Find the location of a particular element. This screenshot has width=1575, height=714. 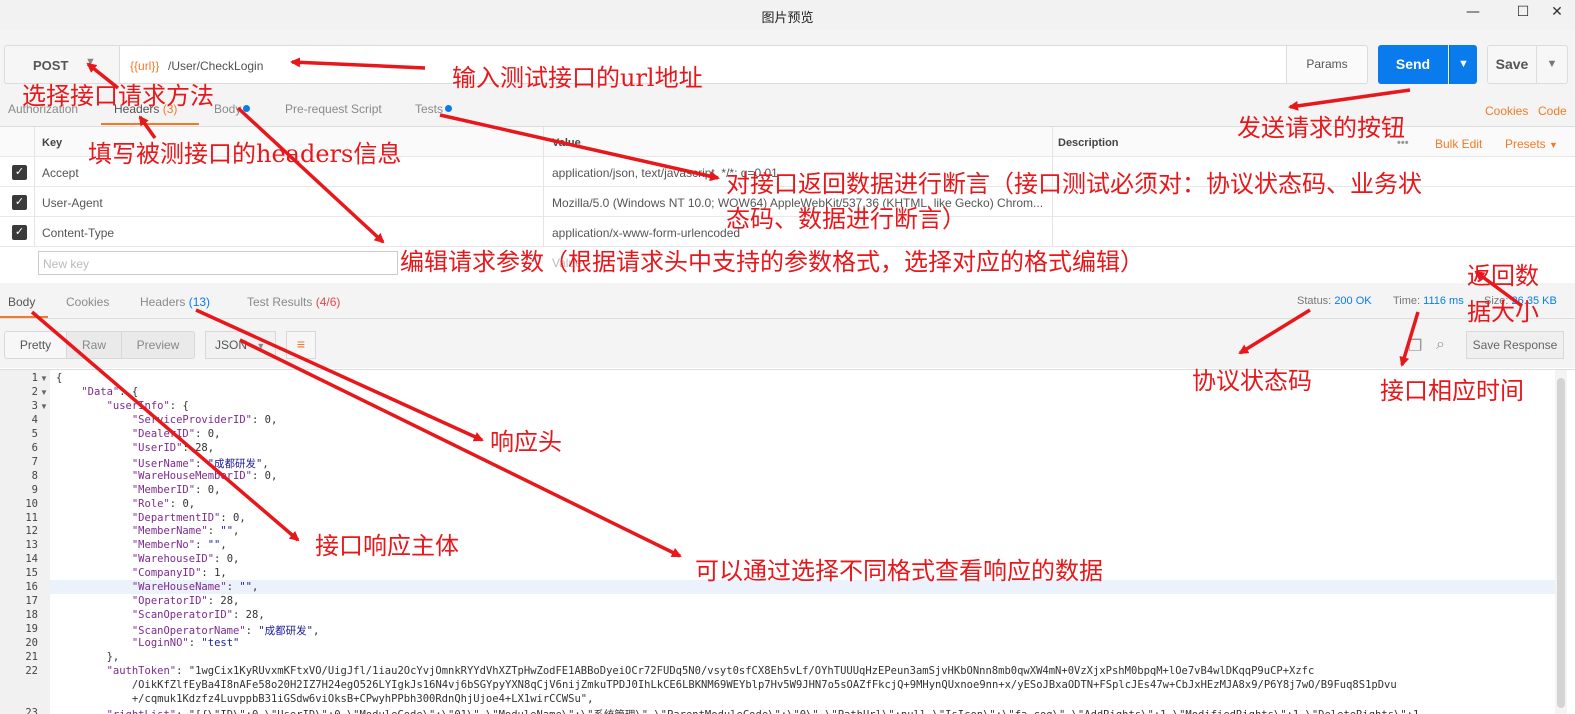

arrow-response-headers is located at coordinates (339, 375).